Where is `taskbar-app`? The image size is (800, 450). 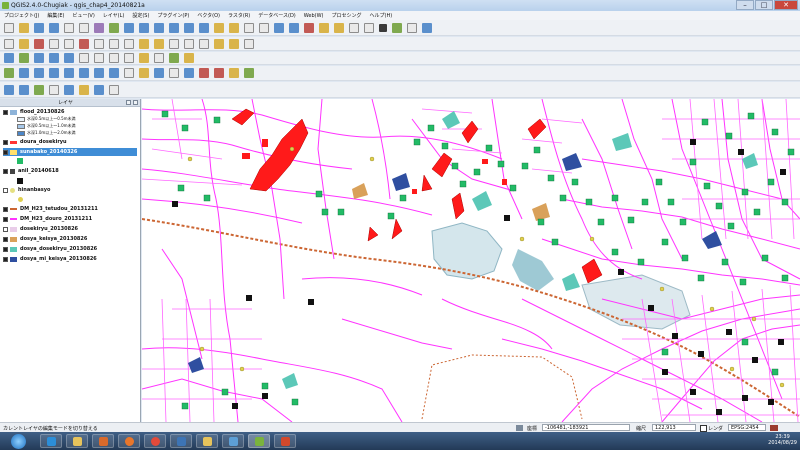 taskbar-app is located at coordinates (233, 441).